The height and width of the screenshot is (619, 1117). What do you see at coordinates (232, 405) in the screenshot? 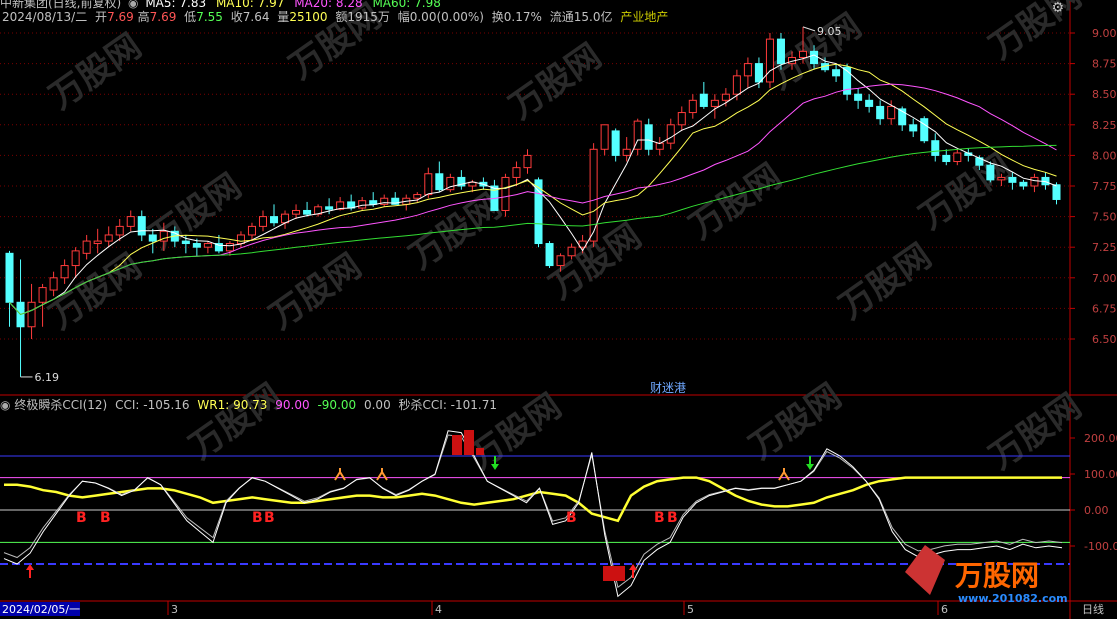
I see `wr1-value: WR1: 90.73` at bounding box center [232, 405].